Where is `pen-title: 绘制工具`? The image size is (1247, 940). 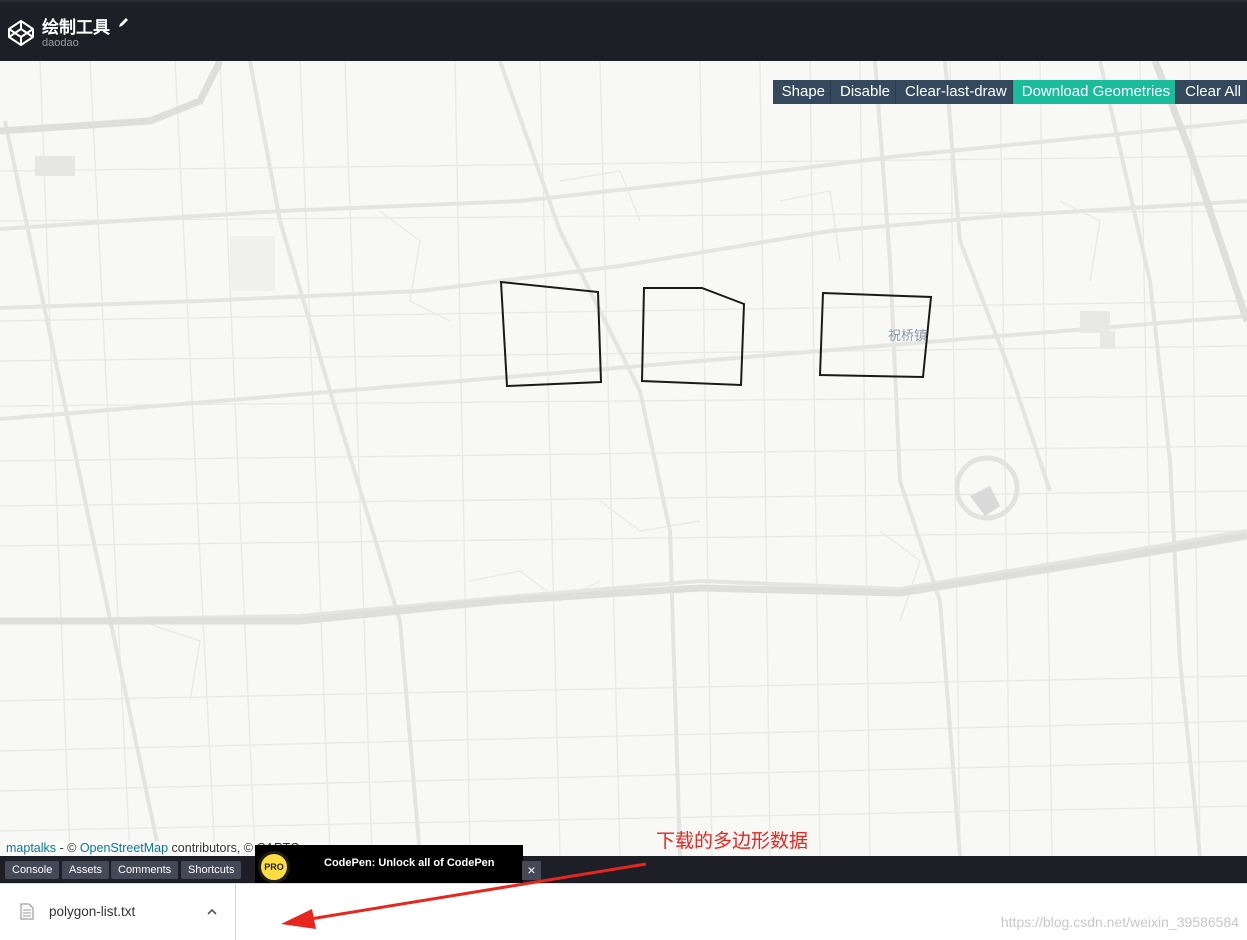 pen-title: 绘制工具 is located at coordinates (76, 25).